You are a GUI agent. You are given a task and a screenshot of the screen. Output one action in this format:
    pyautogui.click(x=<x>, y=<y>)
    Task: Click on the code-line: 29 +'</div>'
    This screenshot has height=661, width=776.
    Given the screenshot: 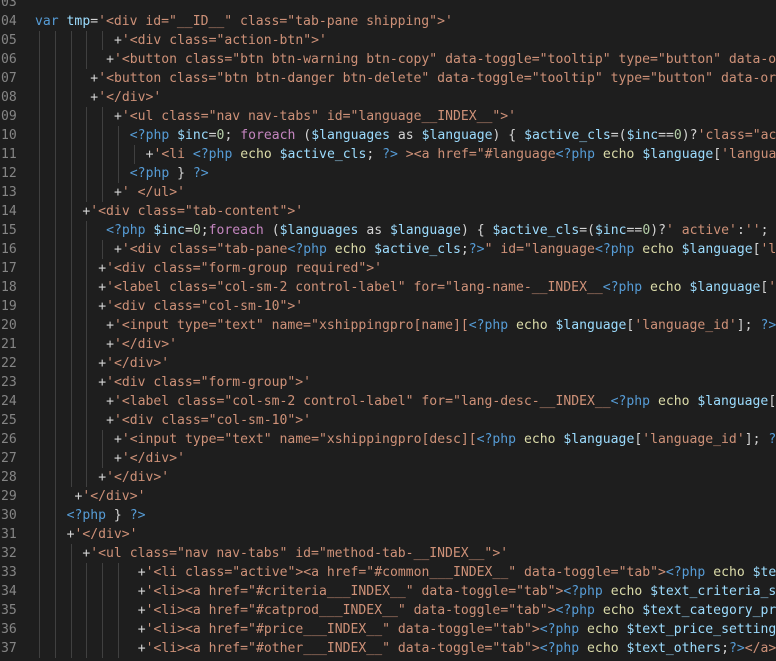 What is the action you would take?
    pyautogui.click(x=388, y=496)
    